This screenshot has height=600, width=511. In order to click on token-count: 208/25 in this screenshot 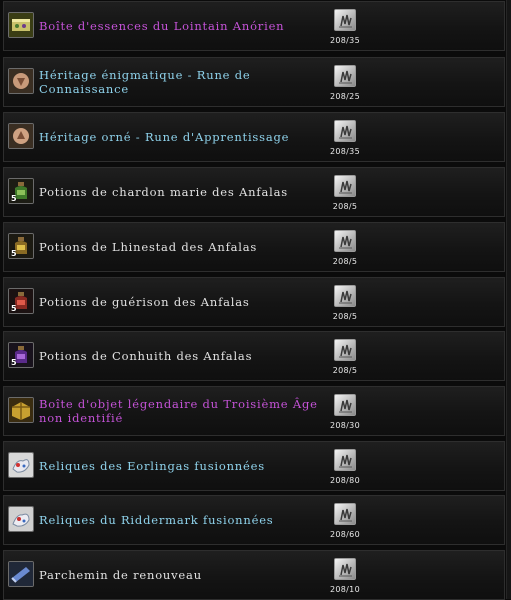, I will do `click(345, 96)`.